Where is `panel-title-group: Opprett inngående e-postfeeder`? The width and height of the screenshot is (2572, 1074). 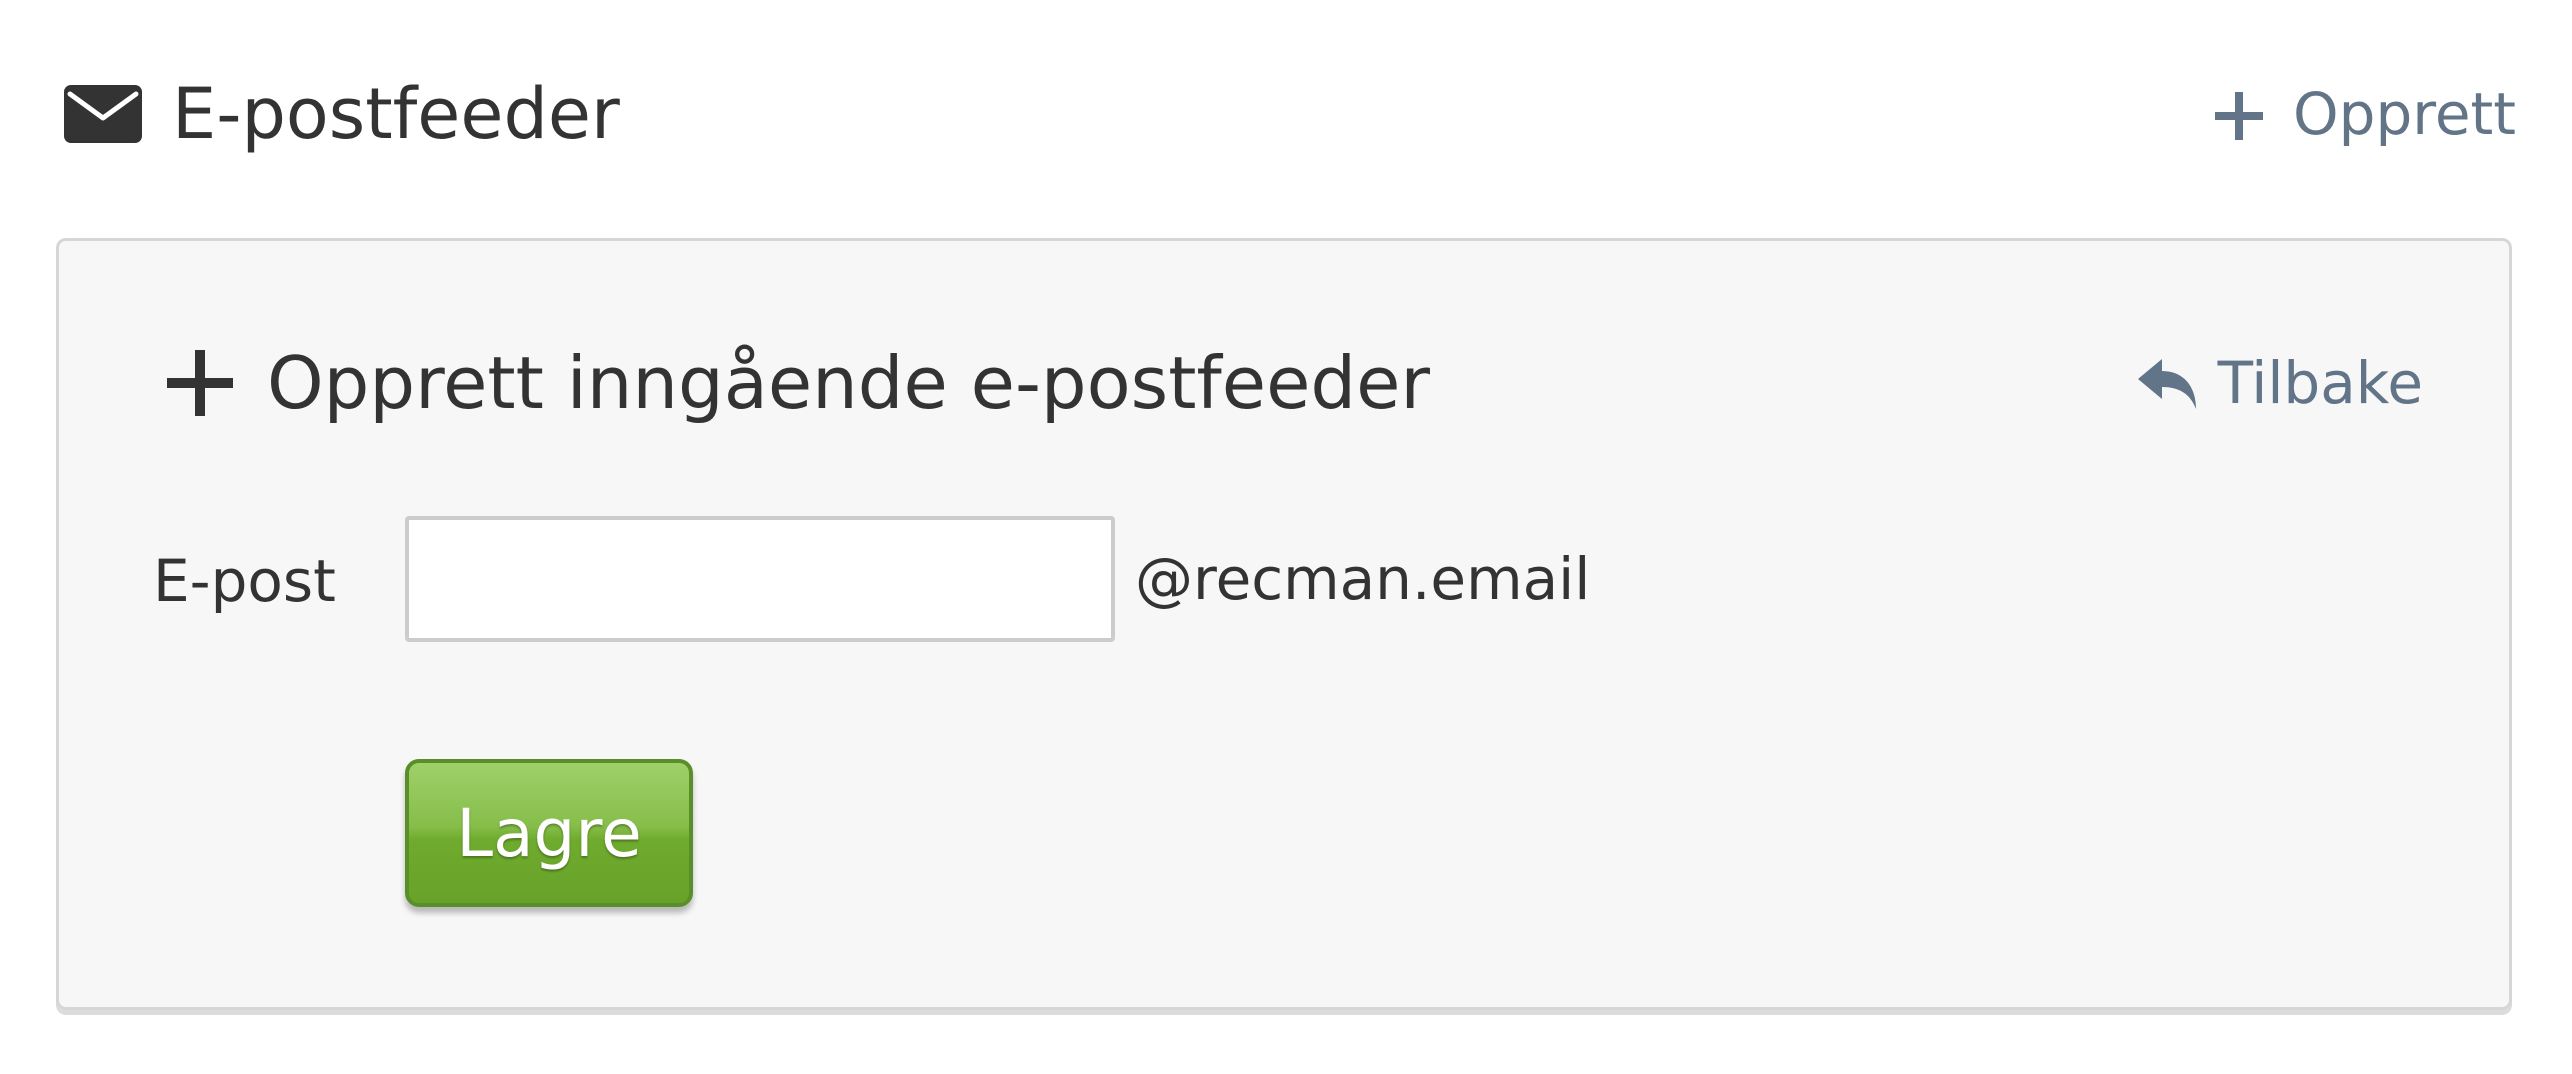
panel-title-group: Opprett inngående e-postfeeder is located at coordinates (798, 383).